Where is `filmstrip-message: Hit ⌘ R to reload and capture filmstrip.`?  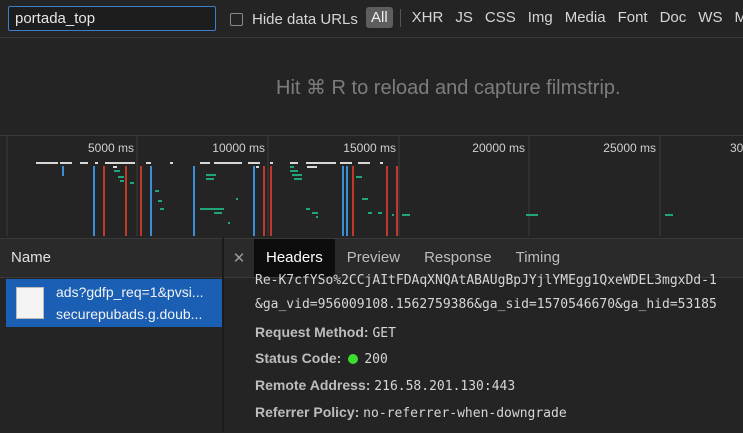
filmstrip-message: Hit ⌘ R to reload and capture filmstrip. is located at coordinates (448, 88).